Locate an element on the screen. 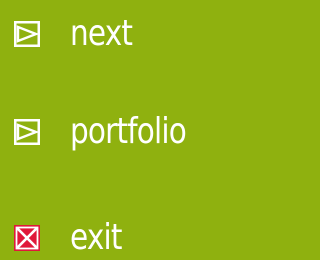  menu-item-label: portfolio is located at coordinates (128, 131).